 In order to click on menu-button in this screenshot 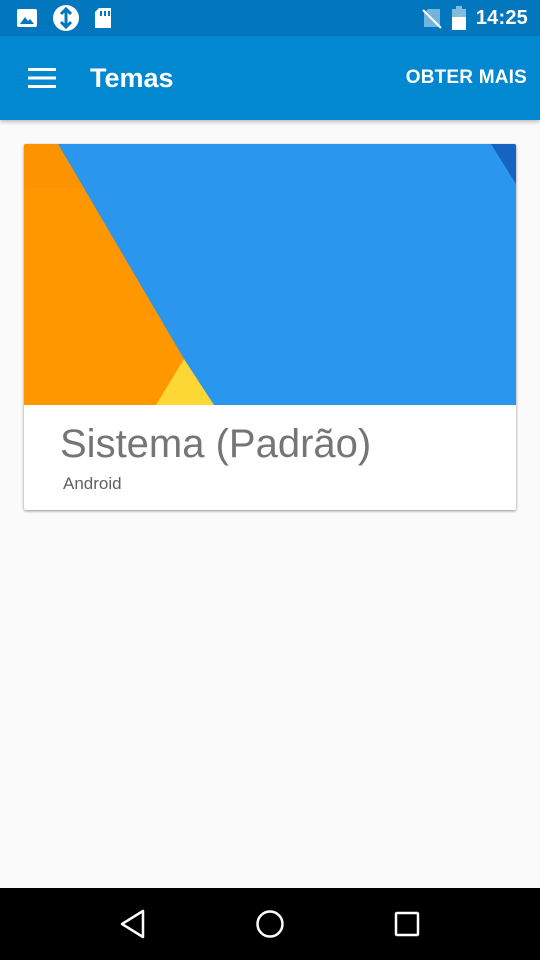, I will do `click(42, 78)`.